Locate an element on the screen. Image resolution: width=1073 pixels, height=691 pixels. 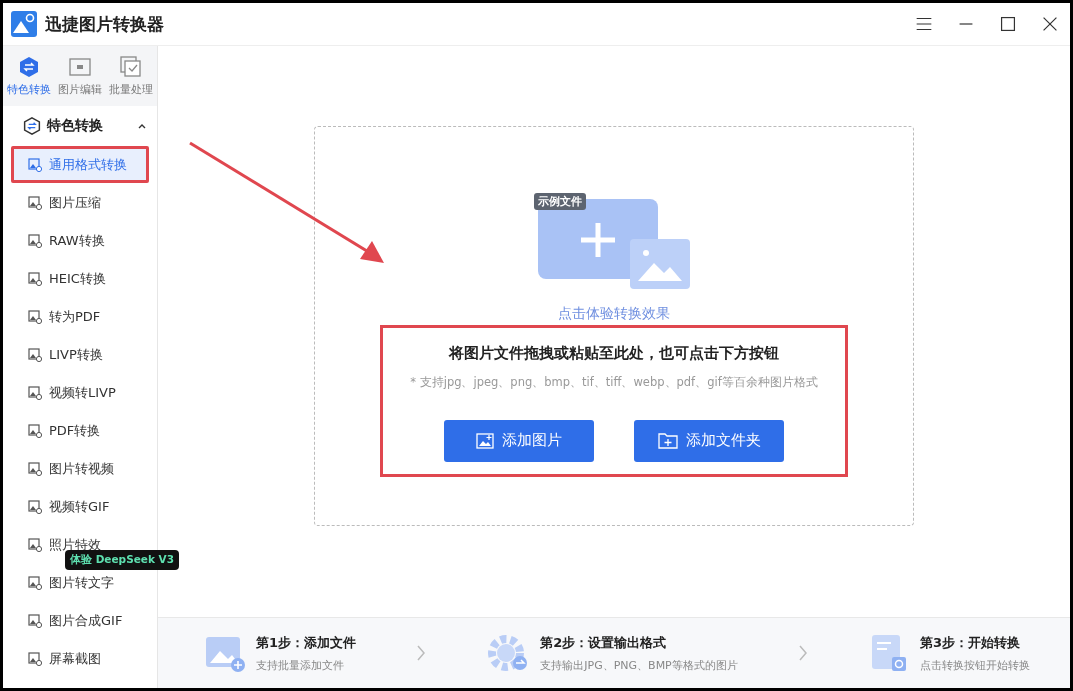
sidebar-item: RAW转换 is located at coordinates (80, 240).